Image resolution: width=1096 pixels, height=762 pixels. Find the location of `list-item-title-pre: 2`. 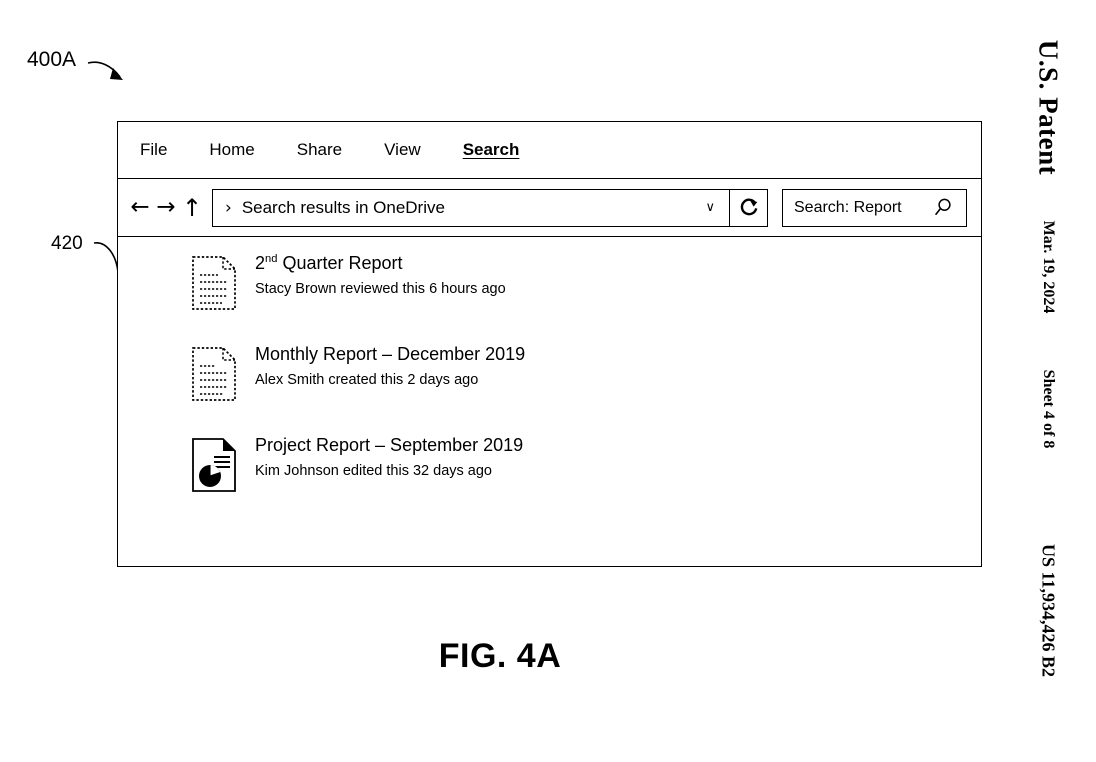

list-item-title-pre: 2 is located at coordinates (260, 263).